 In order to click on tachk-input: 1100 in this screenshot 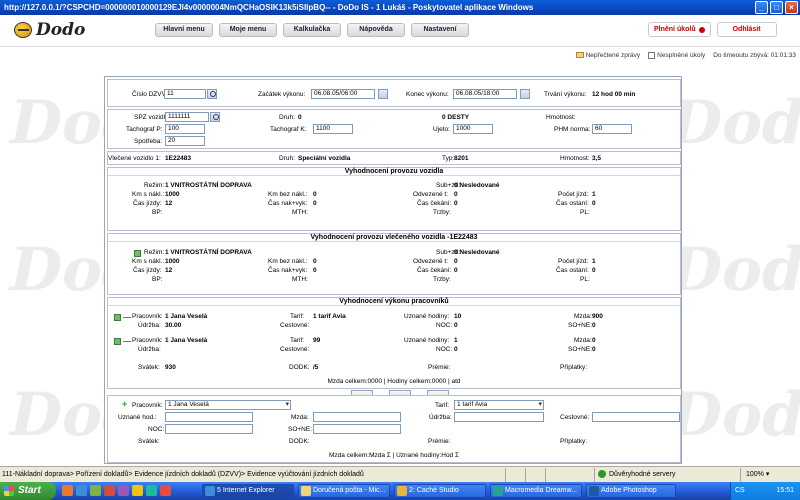, I will do `click(333, 129)`.